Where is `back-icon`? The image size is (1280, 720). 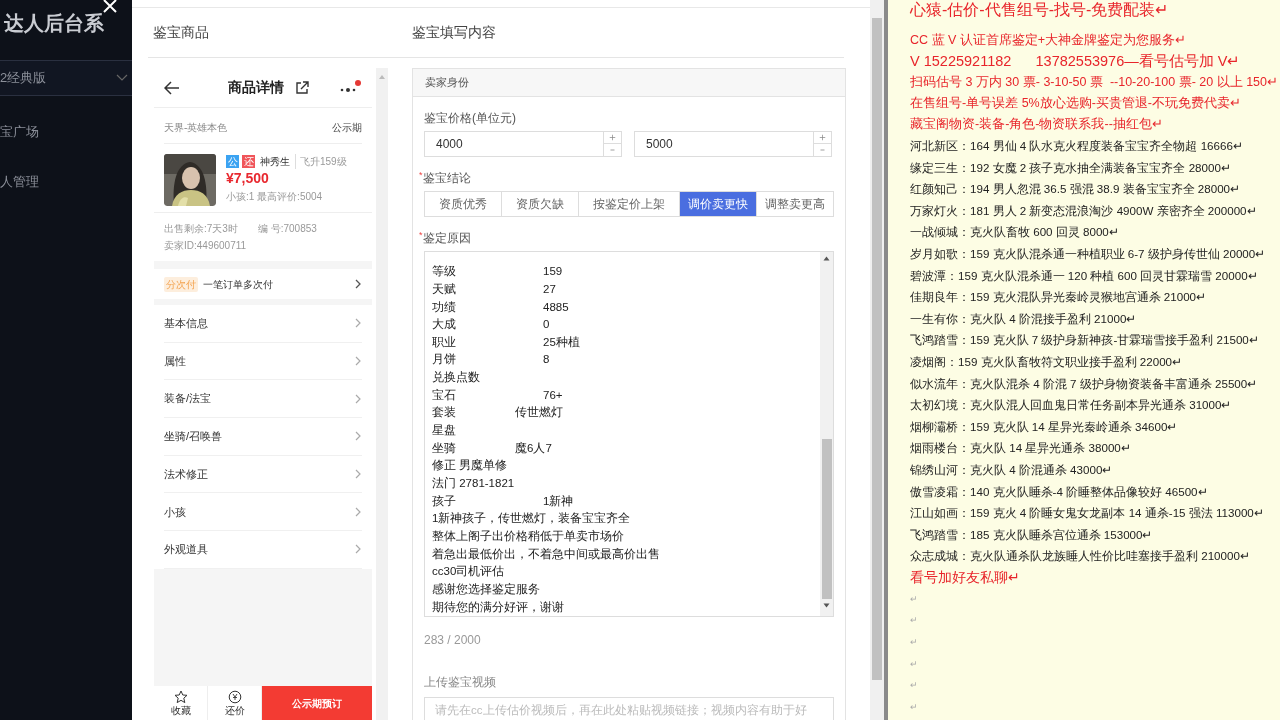 back-icon is located at coordinates (172, 87).